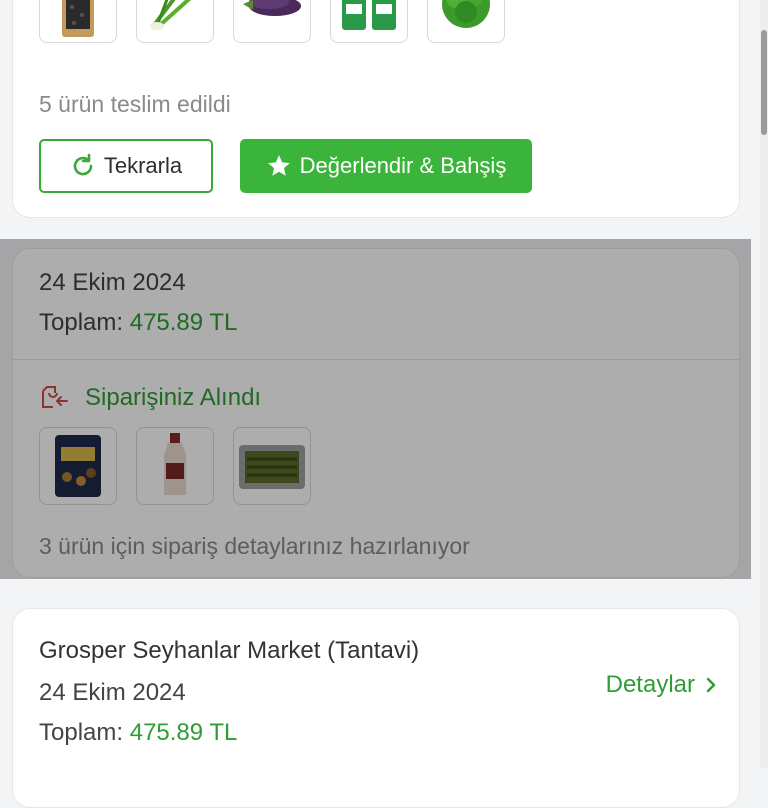 The image size is (768, 808). What do you see at coordinates (764, 384) in the screenshot?
I see `scrollbar` at bounding box center [764, 384].